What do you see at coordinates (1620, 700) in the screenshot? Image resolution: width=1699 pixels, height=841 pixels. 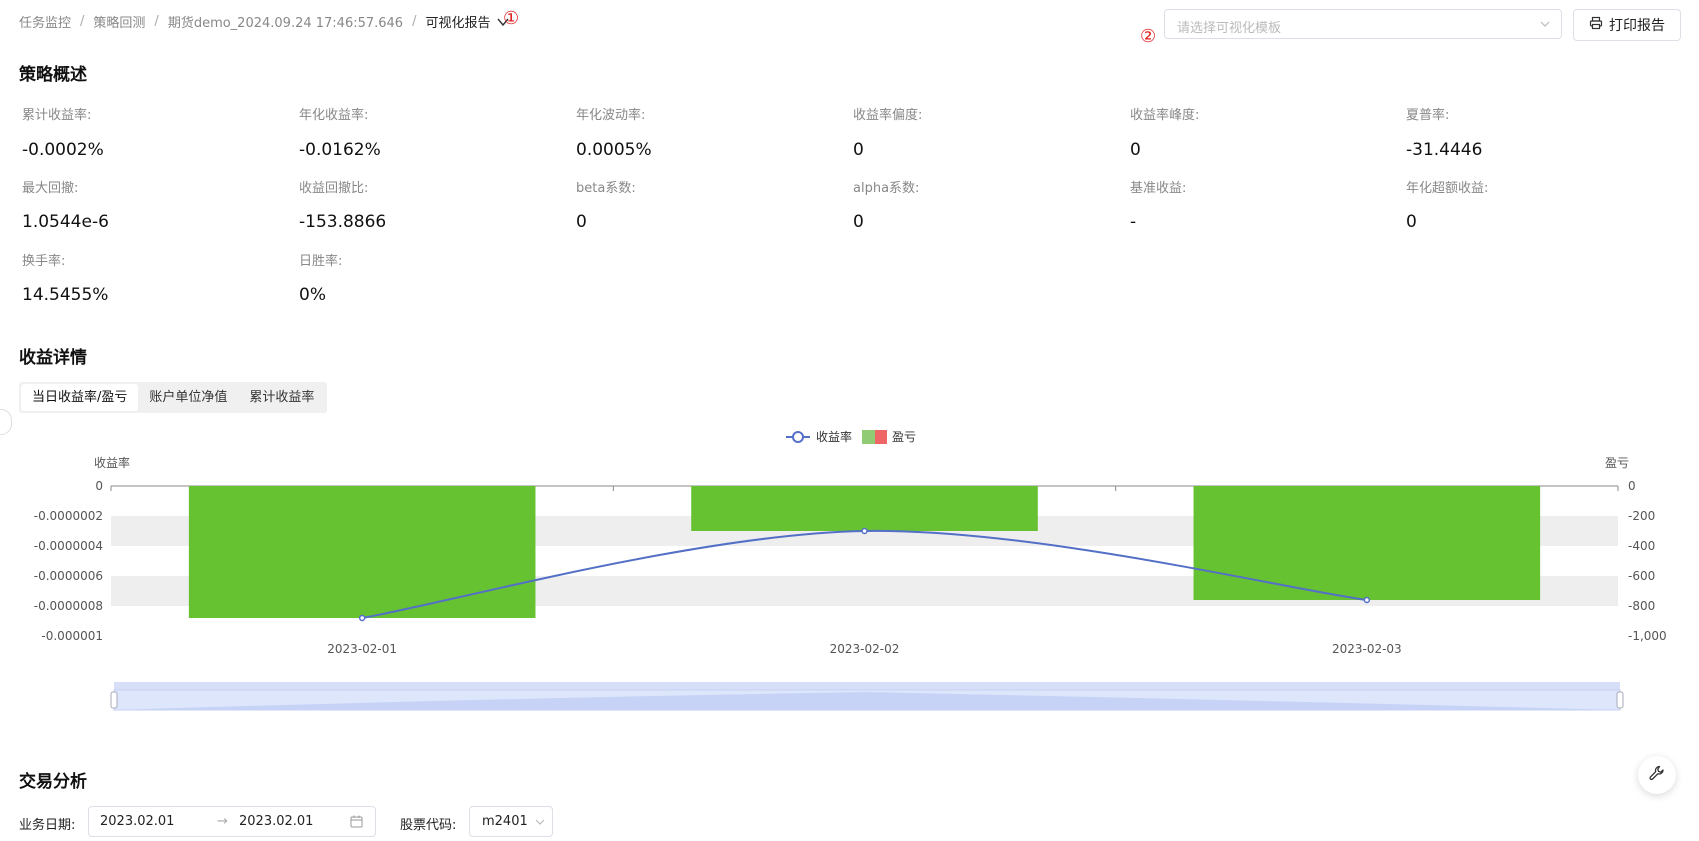 I see `zoom-handle-right` at bounding box center [1620, 700].